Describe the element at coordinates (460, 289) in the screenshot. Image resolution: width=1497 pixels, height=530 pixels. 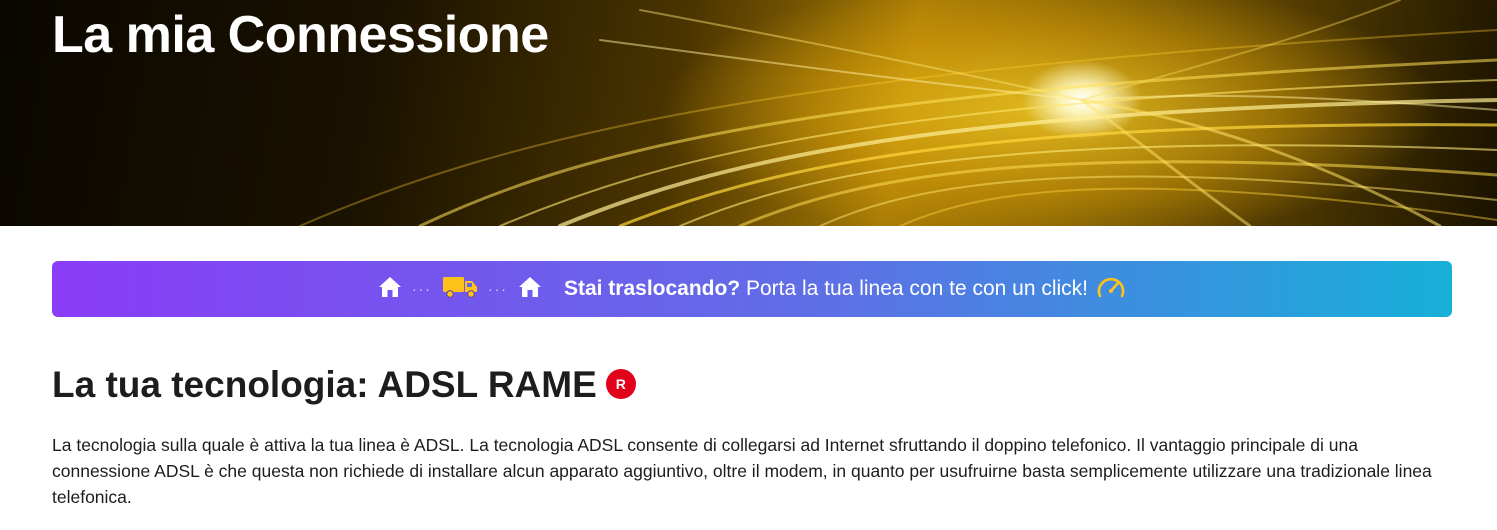
I see `truck-icon` at that location.